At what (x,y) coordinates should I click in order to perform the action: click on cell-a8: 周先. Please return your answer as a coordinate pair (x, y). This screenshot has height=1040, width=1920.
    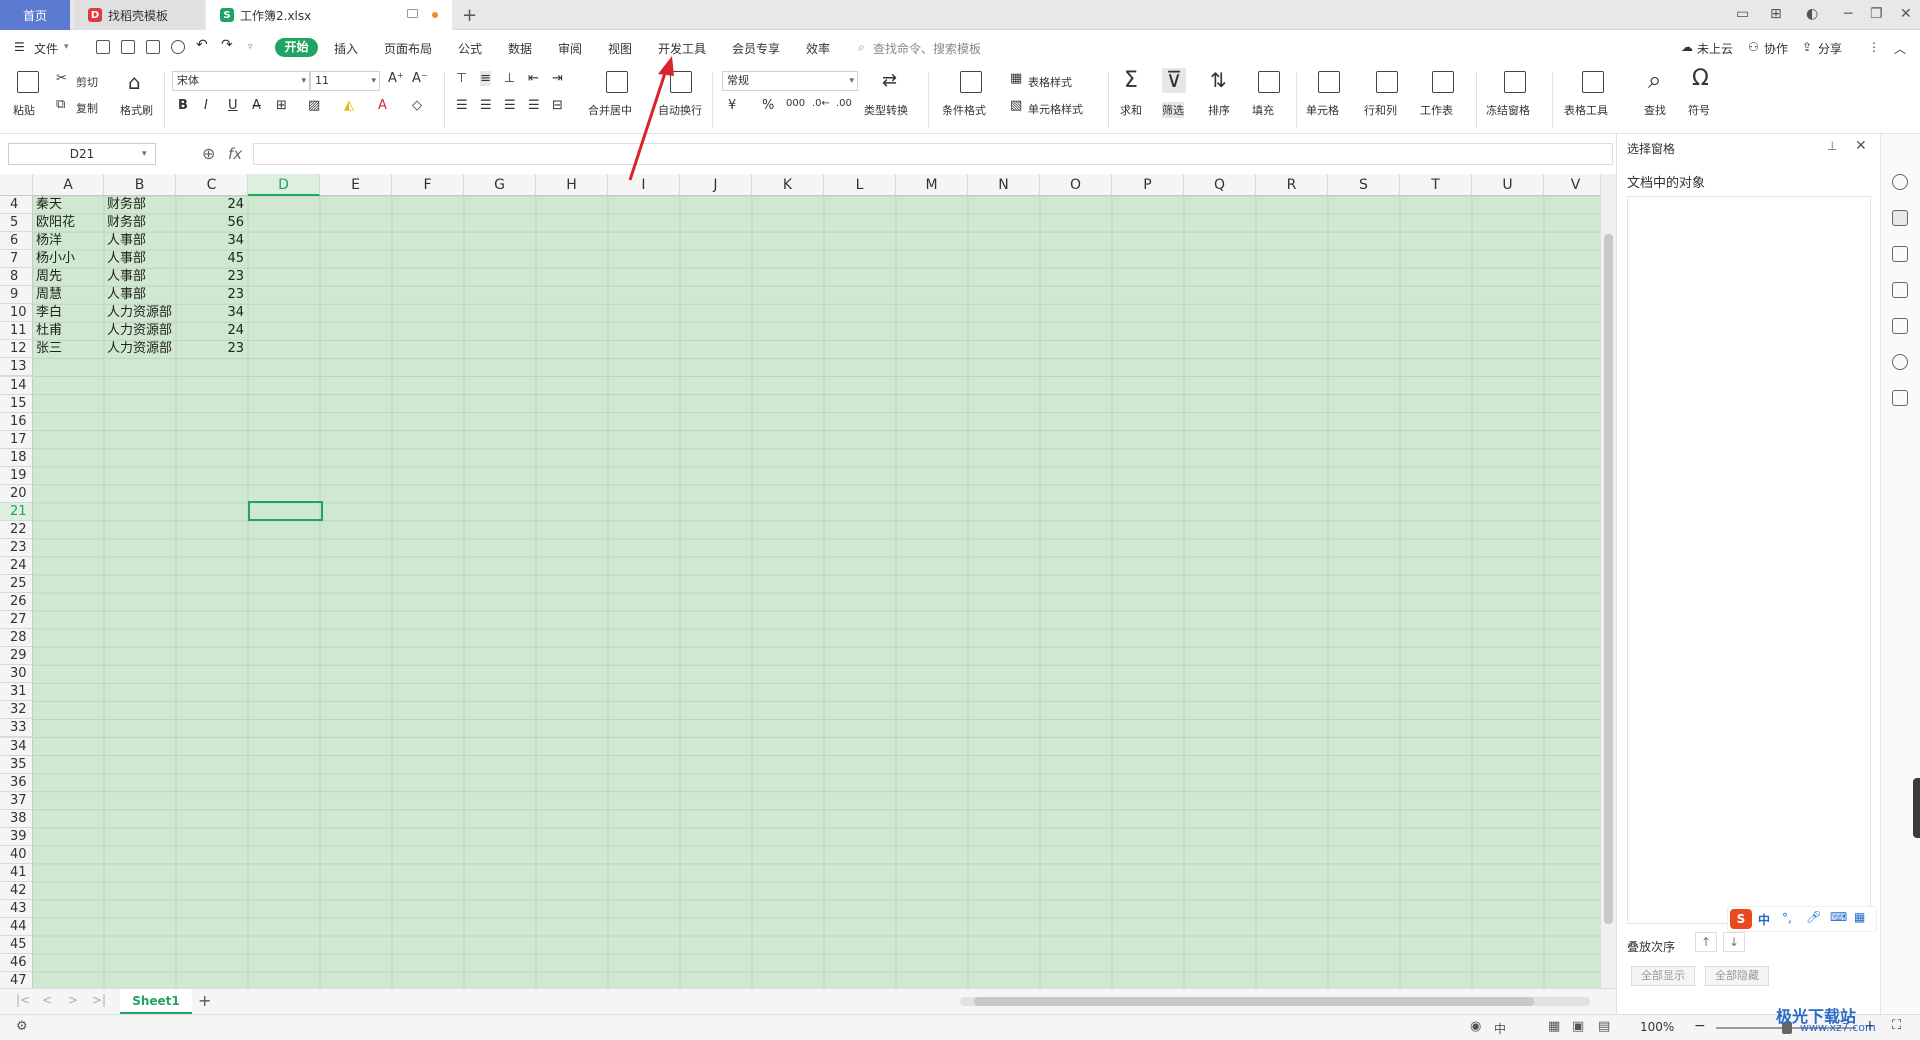
    Looking at the image, I should click on (70, 277).